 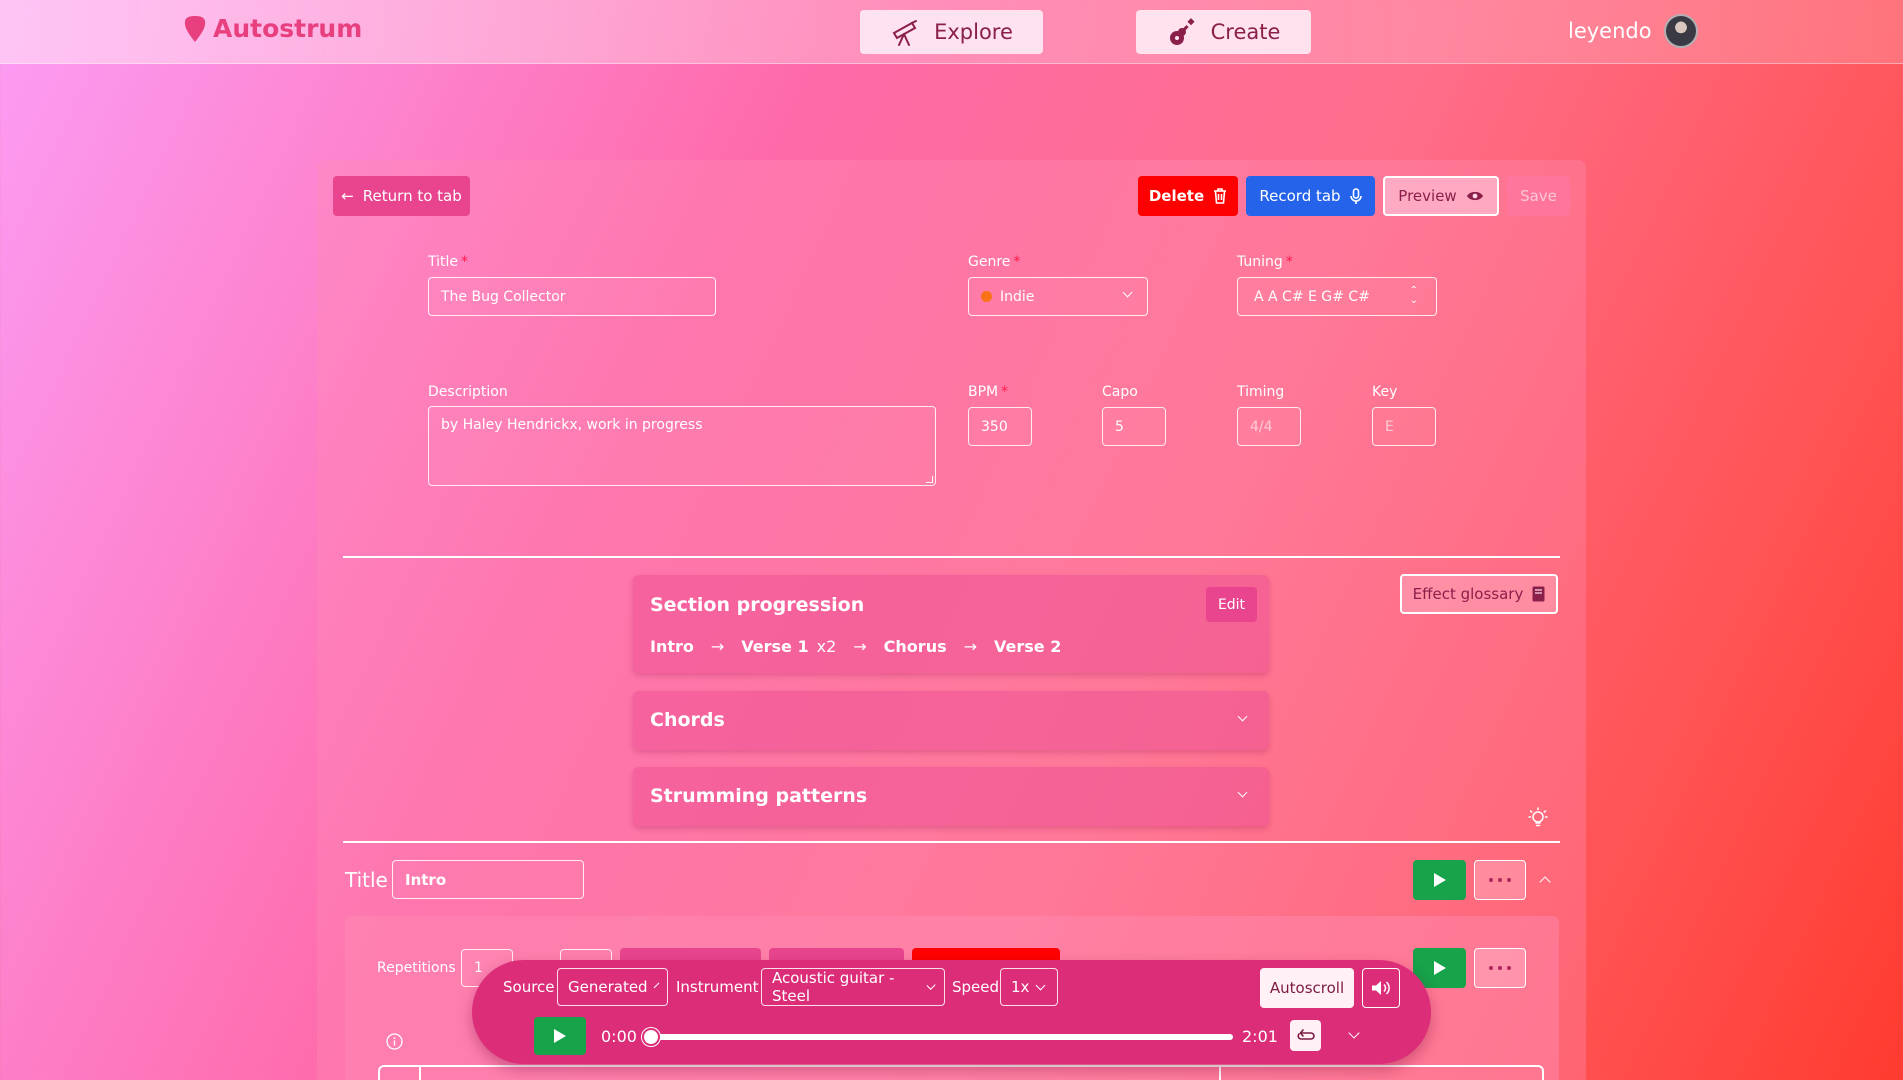 I want to click on progress-track, so click(x=941, y=1037).